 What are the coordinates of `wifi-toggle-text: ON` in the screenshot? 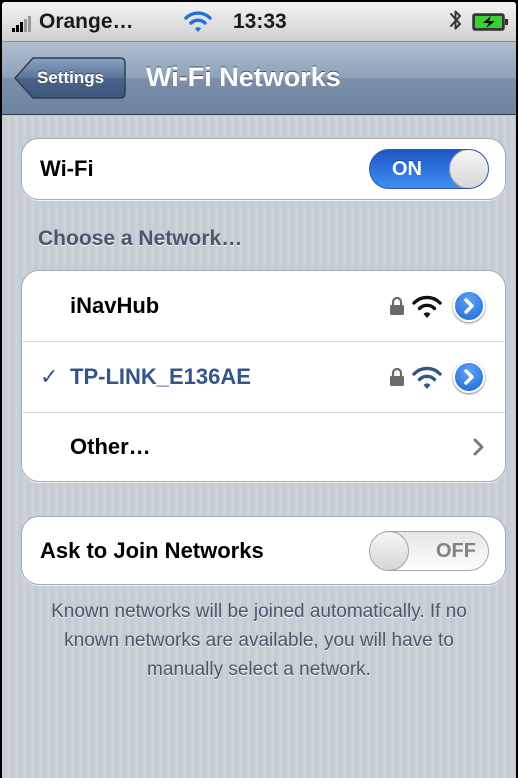 It's located at (407, 169).